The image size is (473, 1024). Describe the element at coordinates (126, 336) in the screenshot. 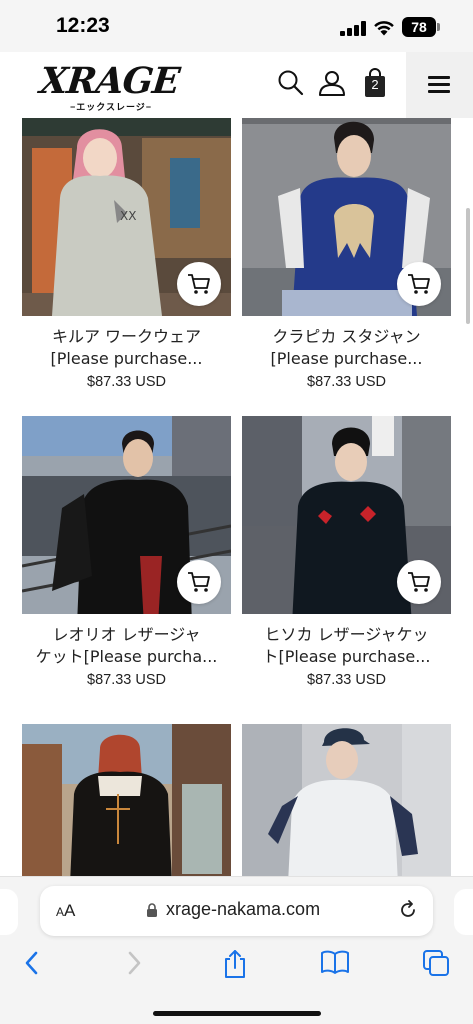

I see `product-name-line1: キルア ワークウェア` at that location.